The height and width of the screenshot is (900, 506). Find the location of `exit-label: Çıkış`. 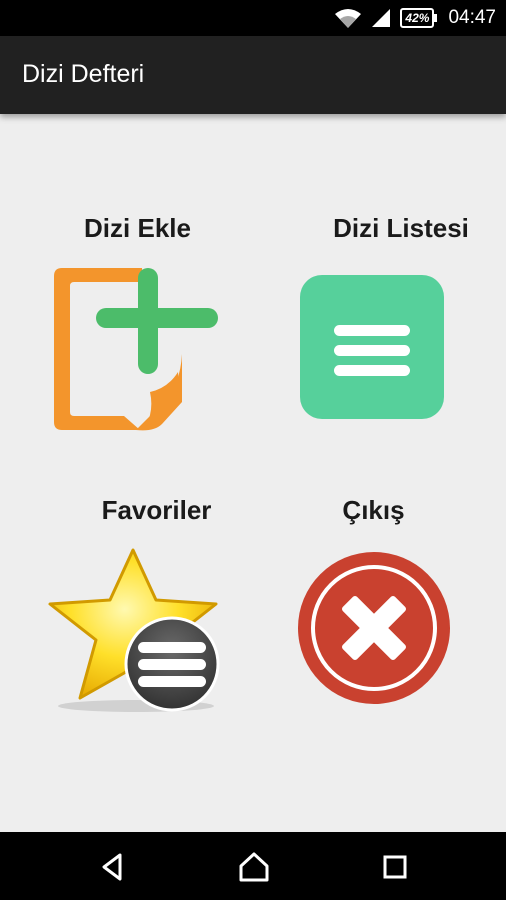

exit-label: Çıkış is located at coordinates (373, 510).